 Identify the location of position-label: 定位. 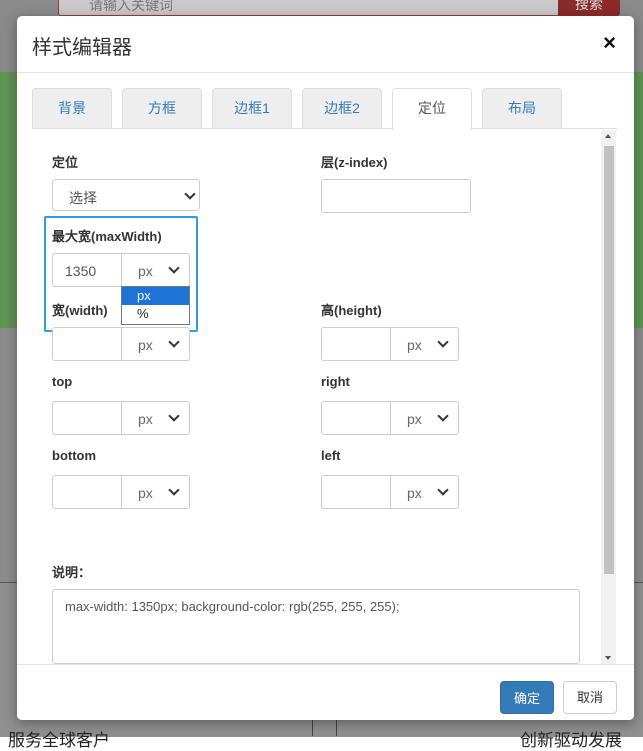
(65, 162).